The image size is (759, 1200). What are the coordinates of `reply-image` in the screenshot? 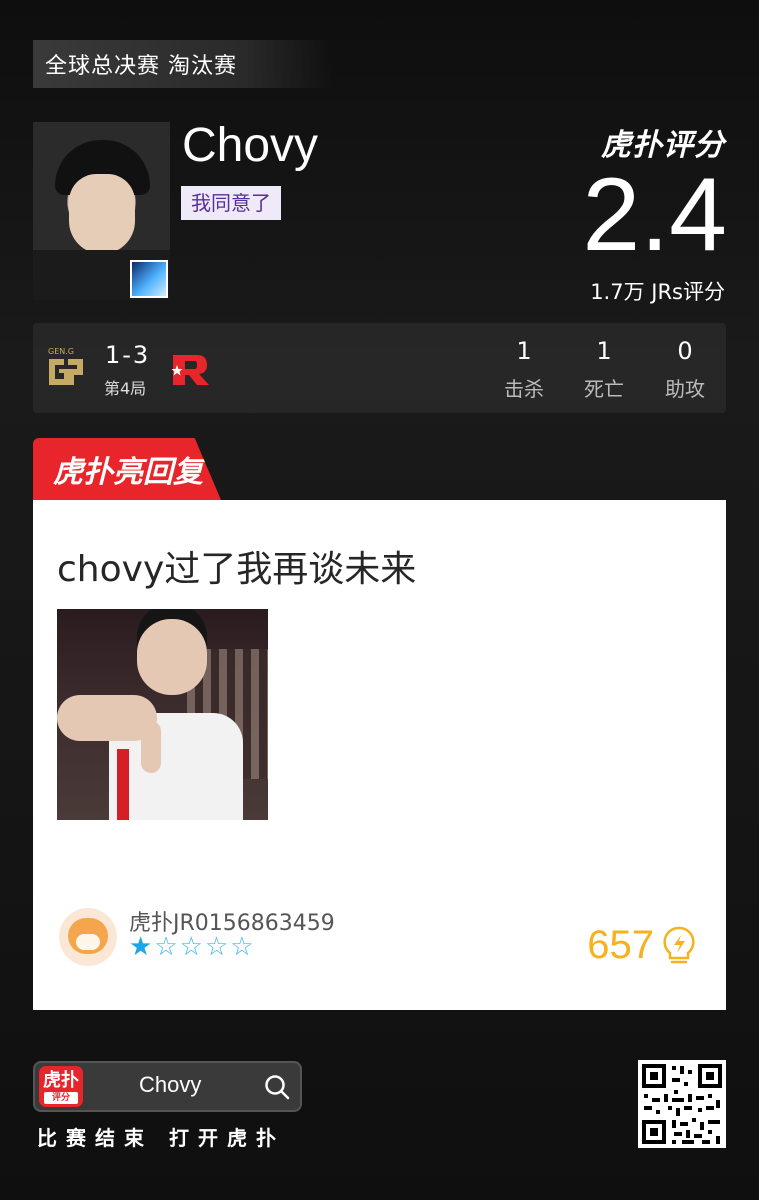 It's located at (162, 714).